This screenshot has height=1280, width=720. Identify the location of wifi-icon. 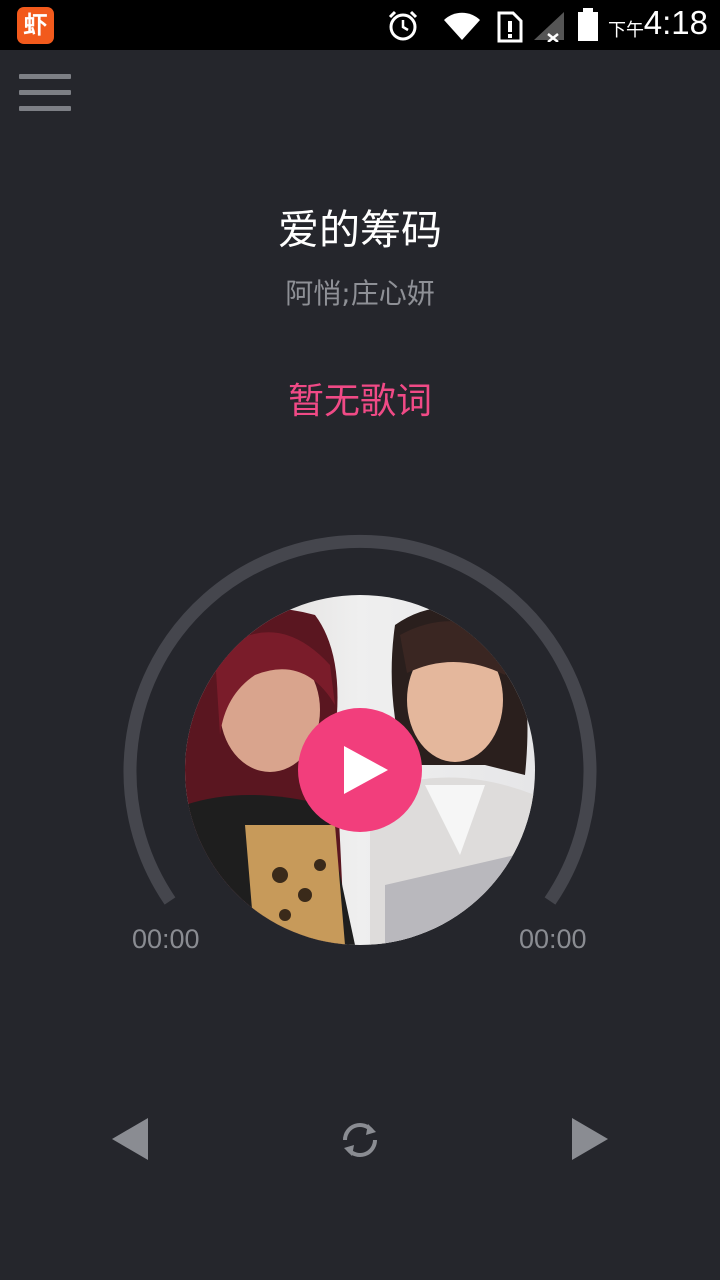
(462, 26).